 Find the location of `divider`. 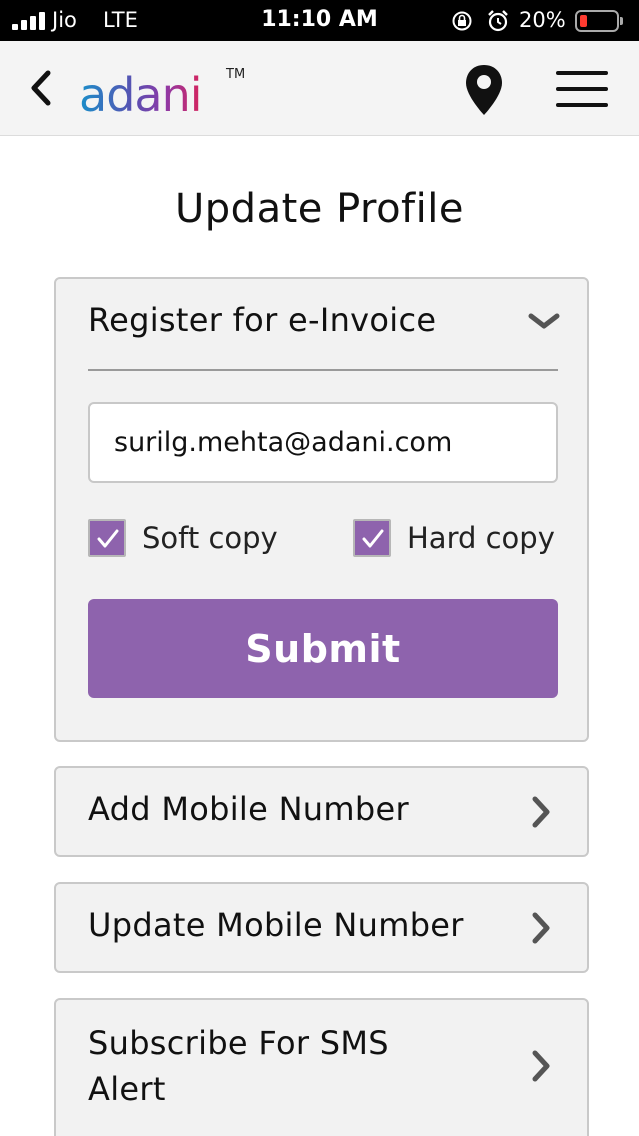

divider is located at coordinates (323, 370).